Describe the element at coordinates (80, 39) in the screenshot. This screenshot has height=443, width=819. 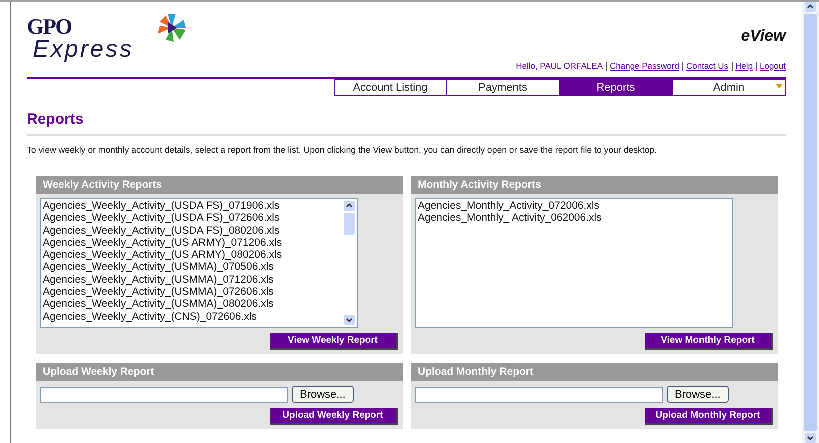
I see `logo: GPO Express` at that location.